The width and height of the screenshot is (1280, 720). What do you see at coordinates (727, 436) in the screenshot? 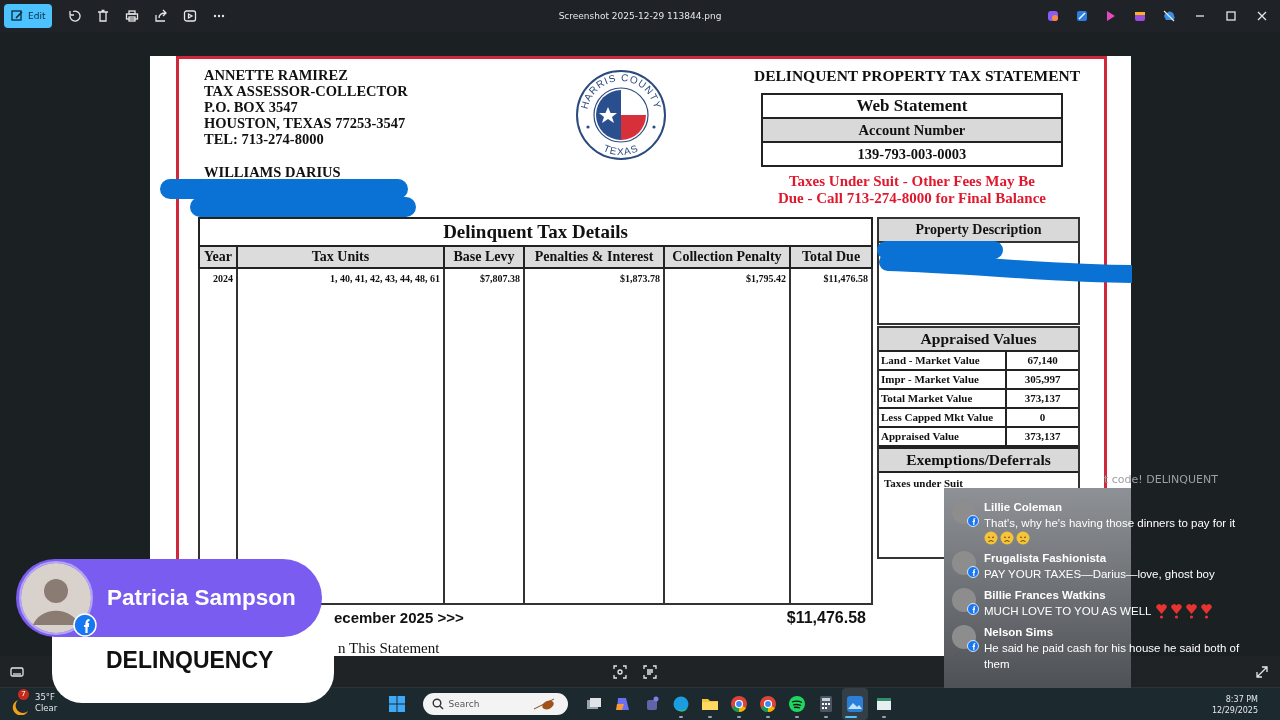
I see `table-cell: $1,795.42` at bounding box center [727, 436].